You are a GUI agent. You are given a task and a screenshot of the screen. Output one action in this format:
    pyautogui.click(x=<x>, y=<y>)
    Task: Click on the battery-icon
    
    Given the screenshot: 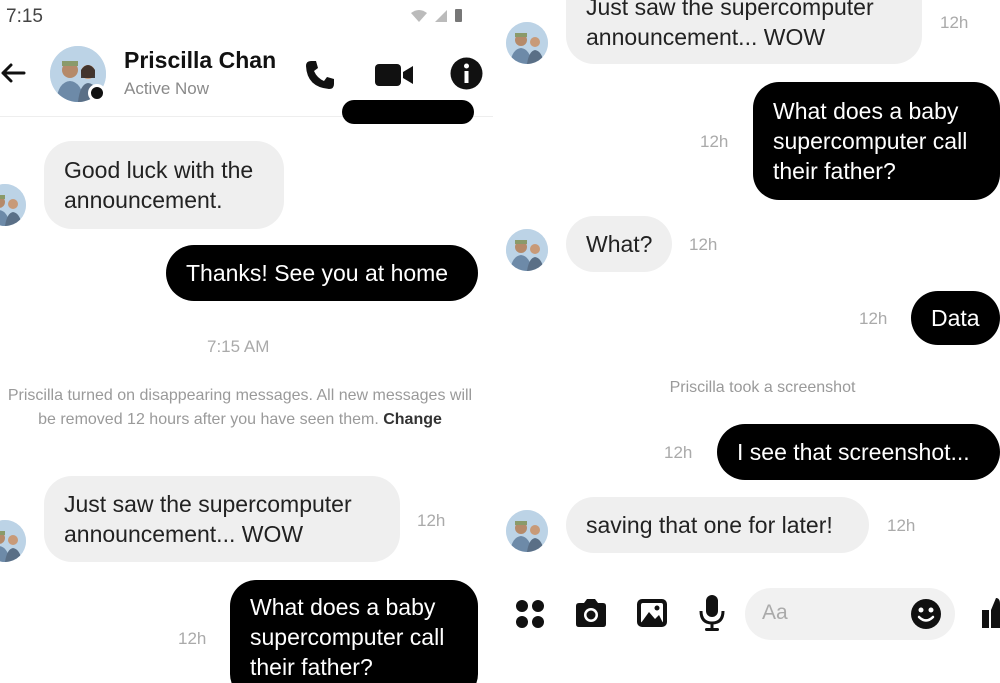 What is the action you would take?
    pyautogui.click(x=458, y=15)
    